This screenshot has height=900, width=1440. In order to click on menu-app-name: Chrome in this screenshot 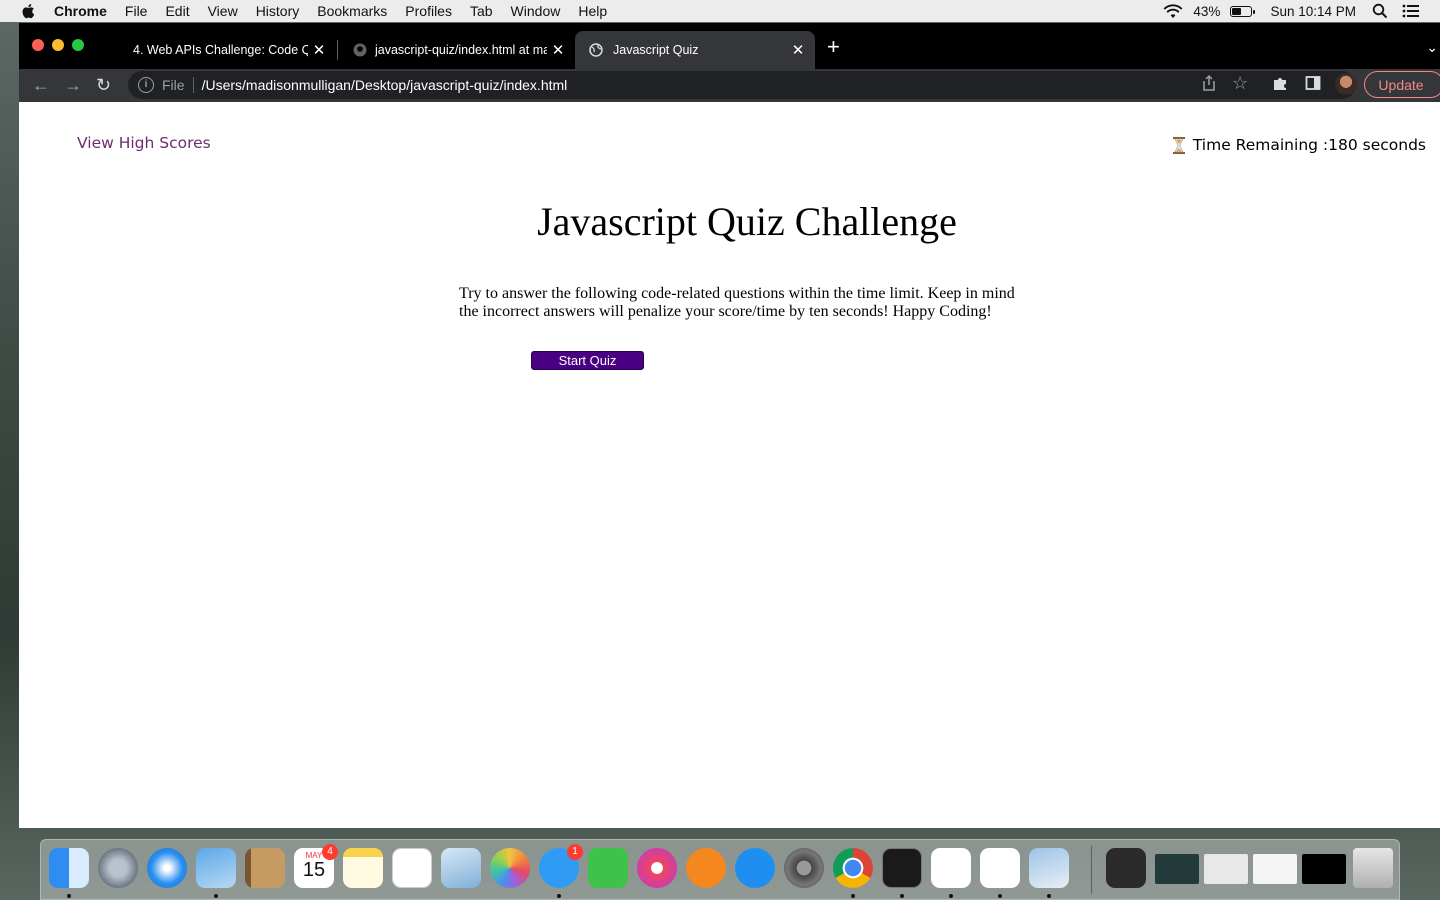, I will do `click(80, 11)`.